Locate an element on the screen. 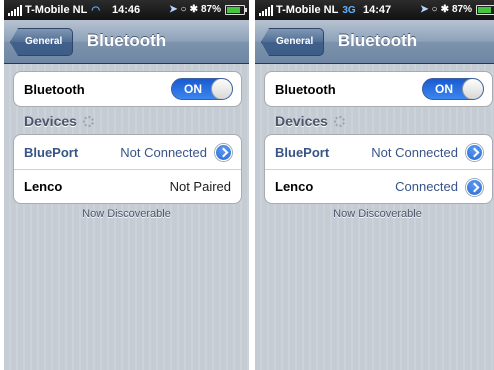 This screenshot has height=370, width=494. devices-list: BluePort Not Connected Lenco Not Paired is located at coordinates (127, 169).